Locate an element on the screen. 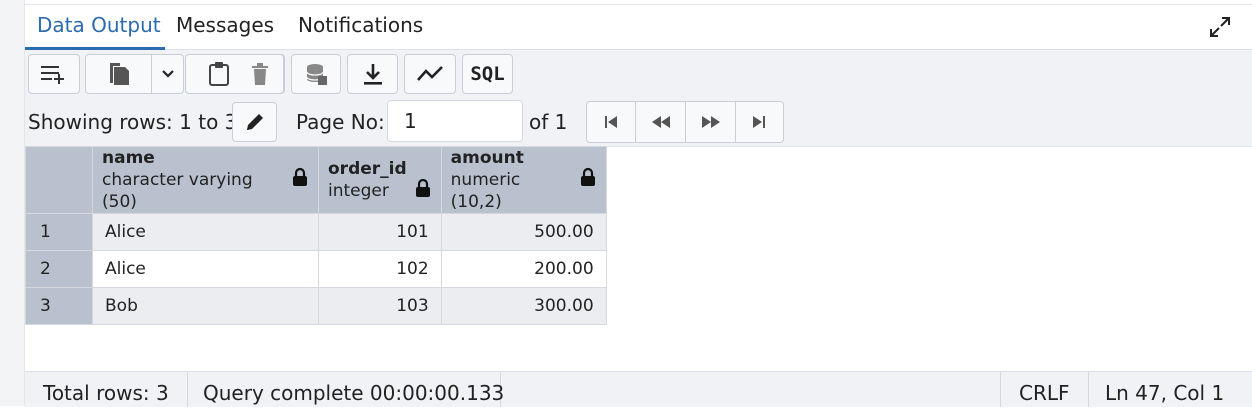 This screenshot has width=1252, height=414. download-icon is located at coordinates (372, 74).